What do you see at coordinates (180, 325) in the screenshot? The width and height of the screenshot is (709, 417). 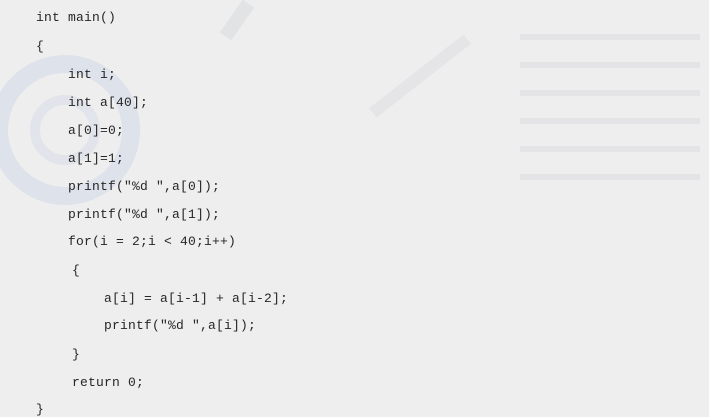 I see `code-line: printf("%d ",a[i]);` at bounding box center [180, 325].